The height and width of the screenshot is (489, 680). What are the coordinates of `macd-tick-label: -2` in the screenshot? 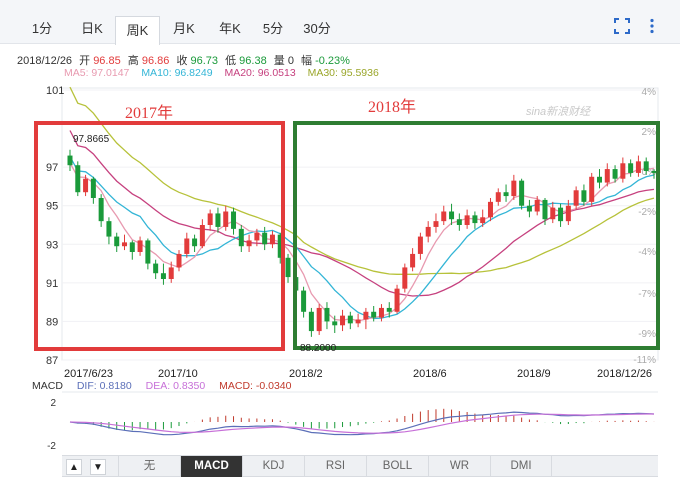 It's located at (51, 446).